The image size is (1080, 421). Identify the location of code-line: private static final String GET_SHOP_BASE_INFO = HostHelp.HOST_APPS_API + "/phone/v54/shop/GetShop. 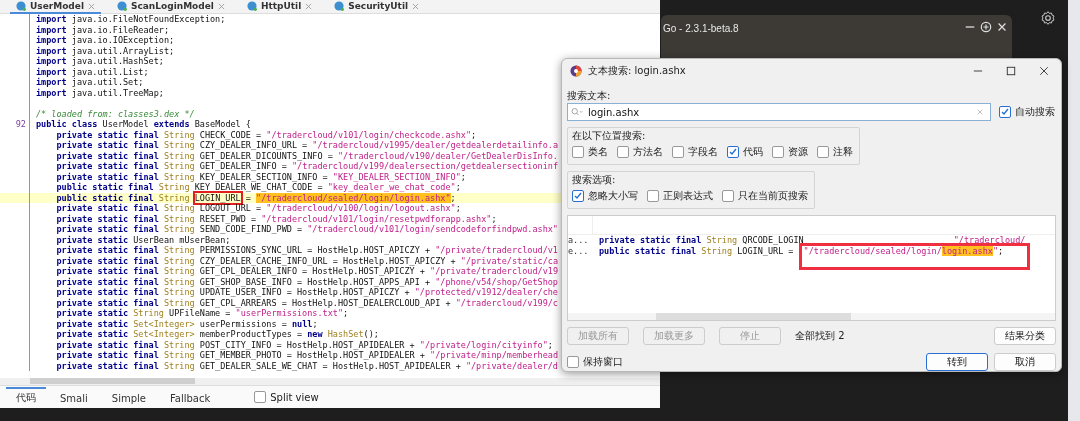
(306, 281).